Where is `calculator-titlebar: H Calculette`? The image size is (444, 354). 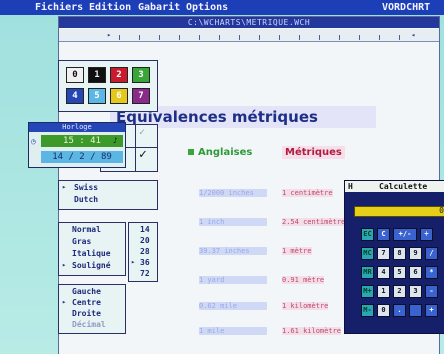
calculator-titlebar: H Calculette is located at coordinates (394, 186).